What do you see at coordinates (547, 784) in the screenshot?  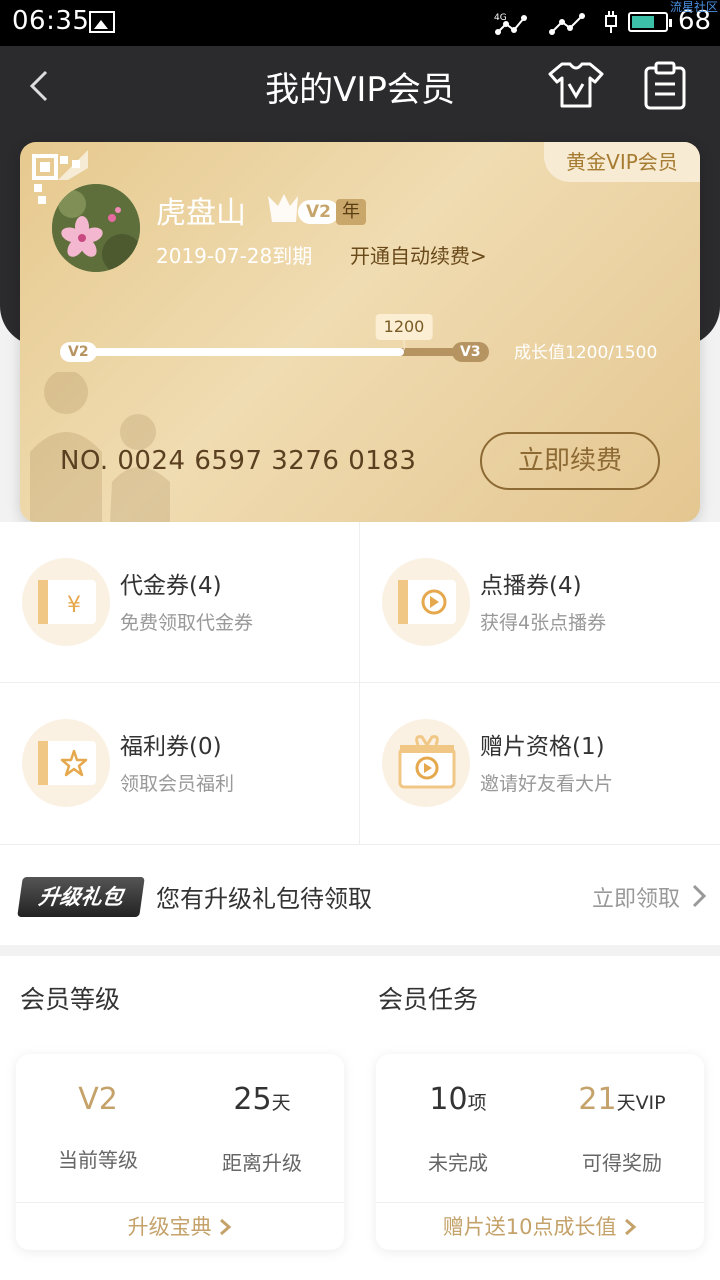 I see `gift-subtitle: 邀请好友看大片` at bounding box center [547, 784].